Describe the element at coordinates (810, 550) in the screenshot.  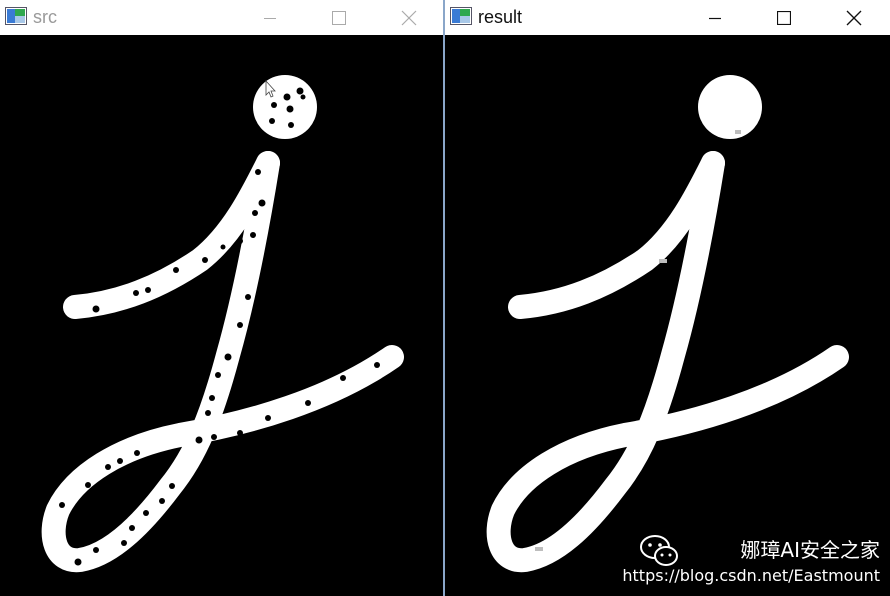
I see `watermark-brand: 娜璋AI安全之家` at that location.